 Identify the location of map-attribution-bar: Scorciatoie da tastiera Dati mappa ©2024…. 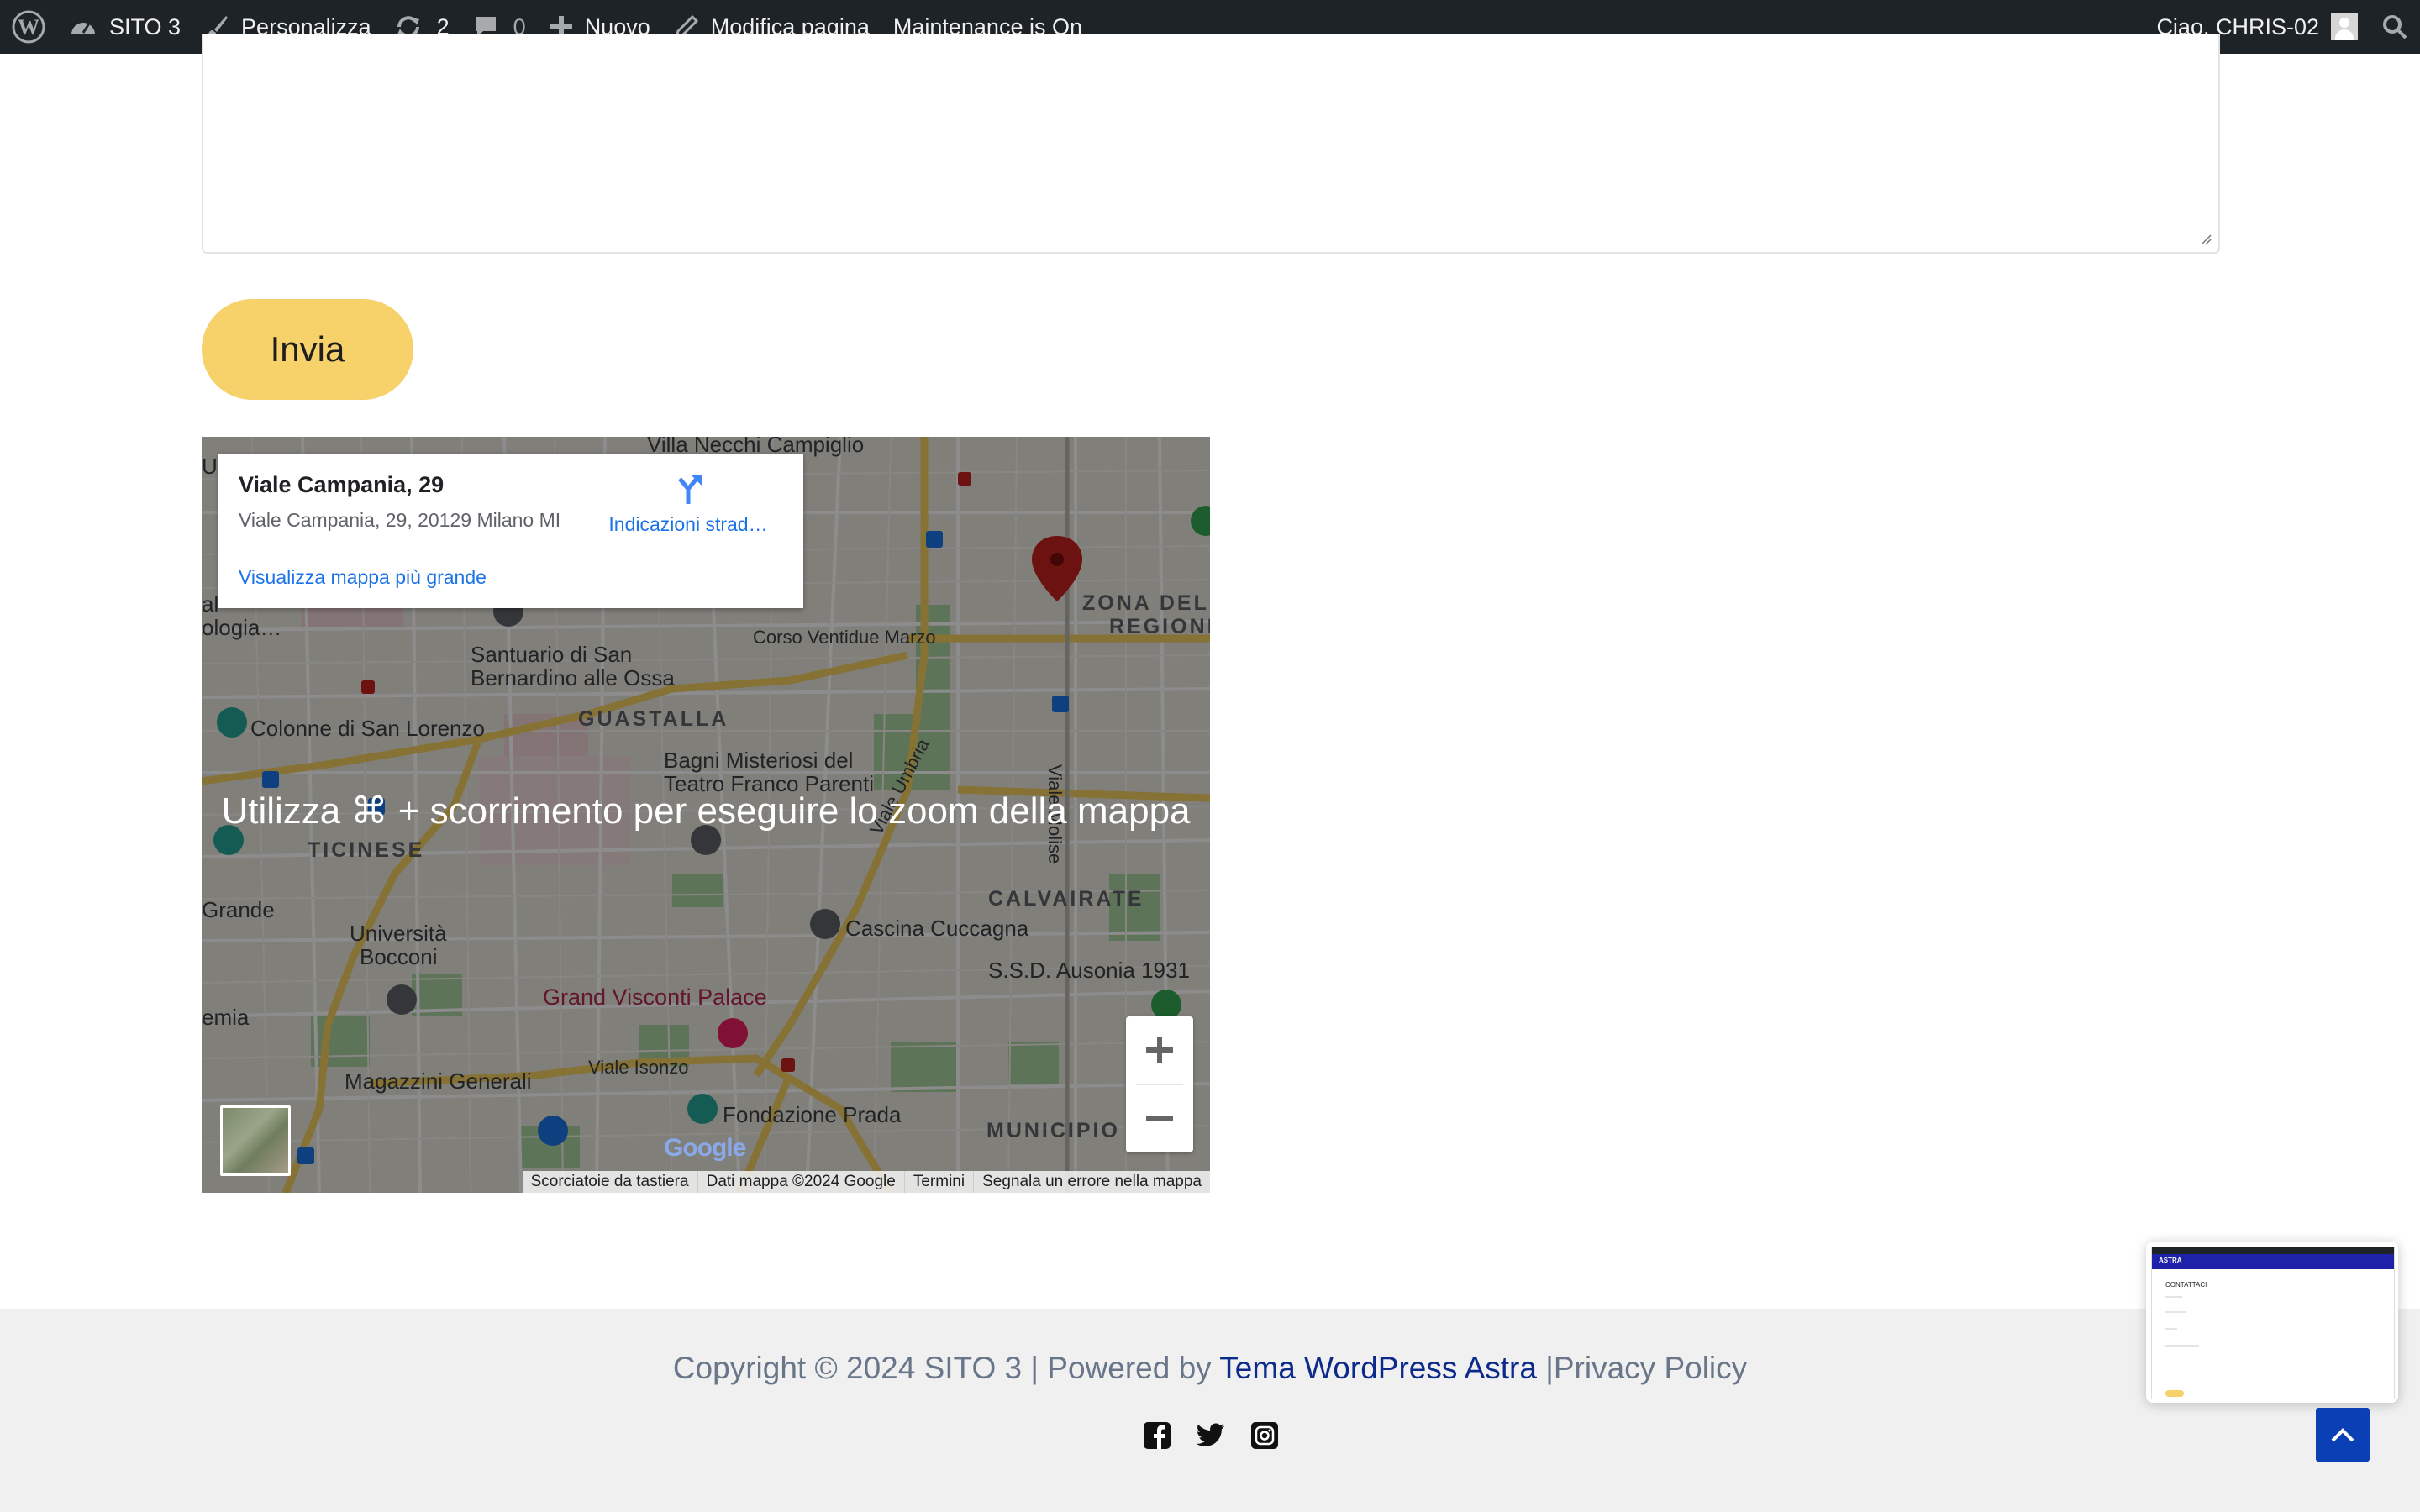
(866, 1182).